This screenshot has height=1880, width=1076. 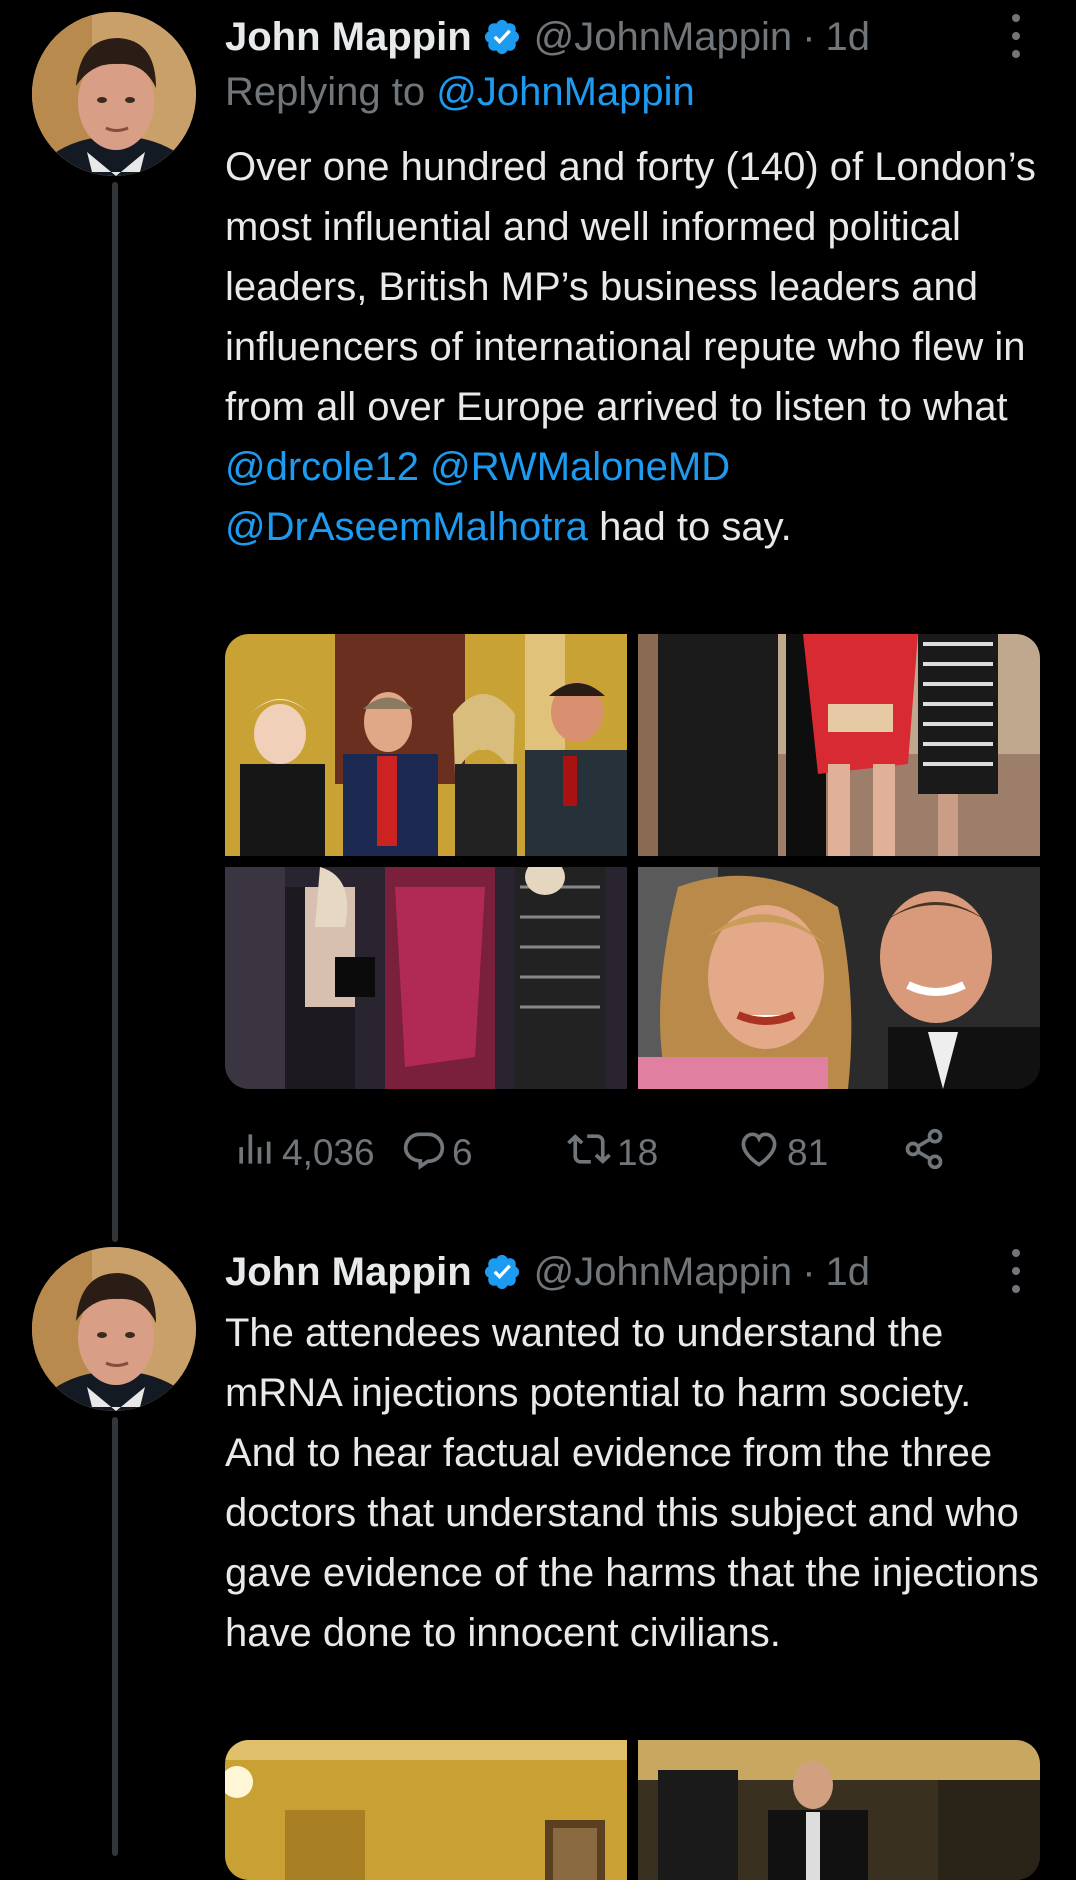 What do you see at coordinates (427, 1153) in the screenshot?
I see `reply-icon` at bounding box center [427, 1153].